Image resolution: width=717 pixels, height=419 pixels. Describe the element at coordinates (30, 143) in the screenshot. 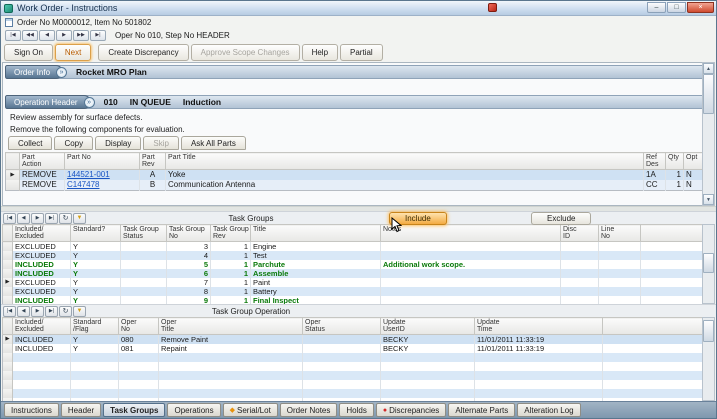

I see `collect-button: Collect` at that location.